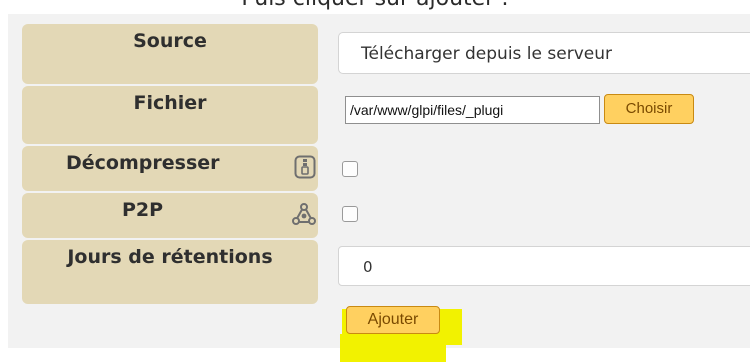  I want to click on p2p-label: P2P, so click(143, 210).